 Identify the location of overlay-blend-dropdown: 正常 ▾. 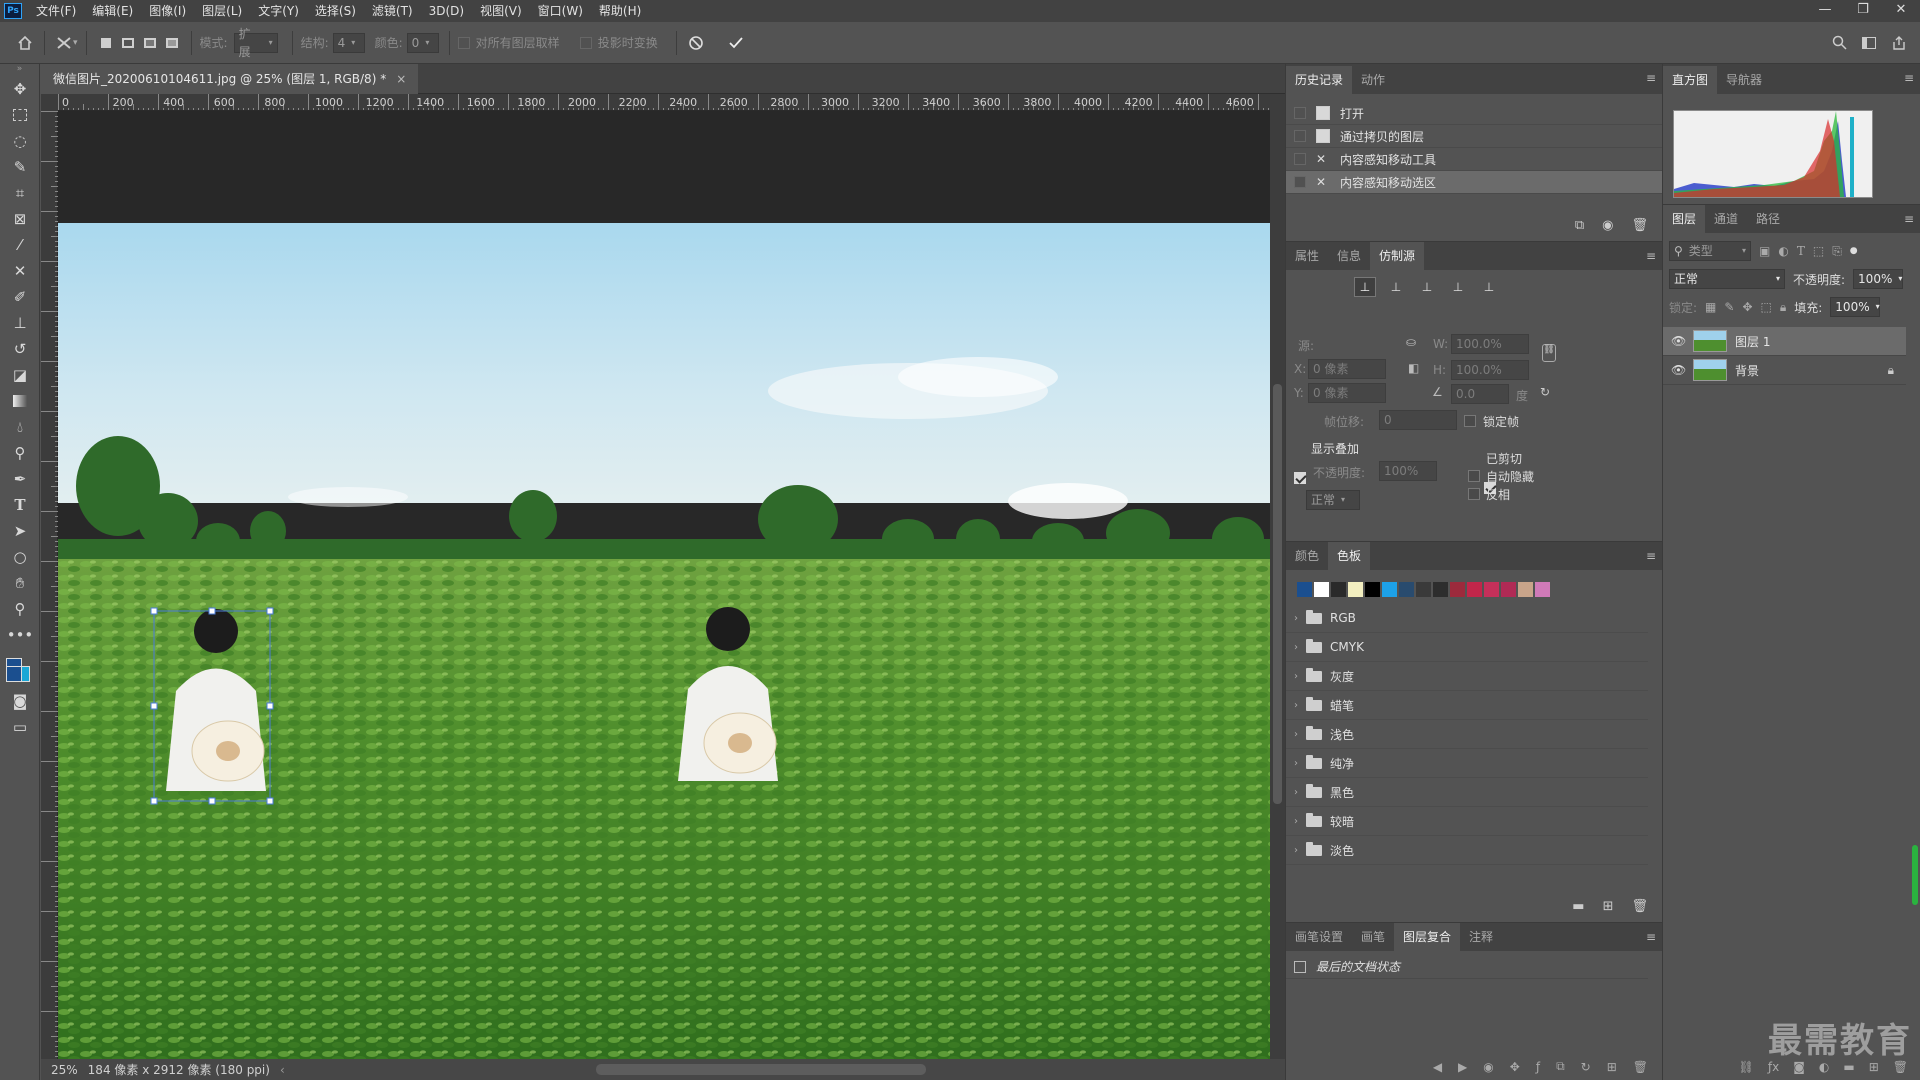
(1333, 500).